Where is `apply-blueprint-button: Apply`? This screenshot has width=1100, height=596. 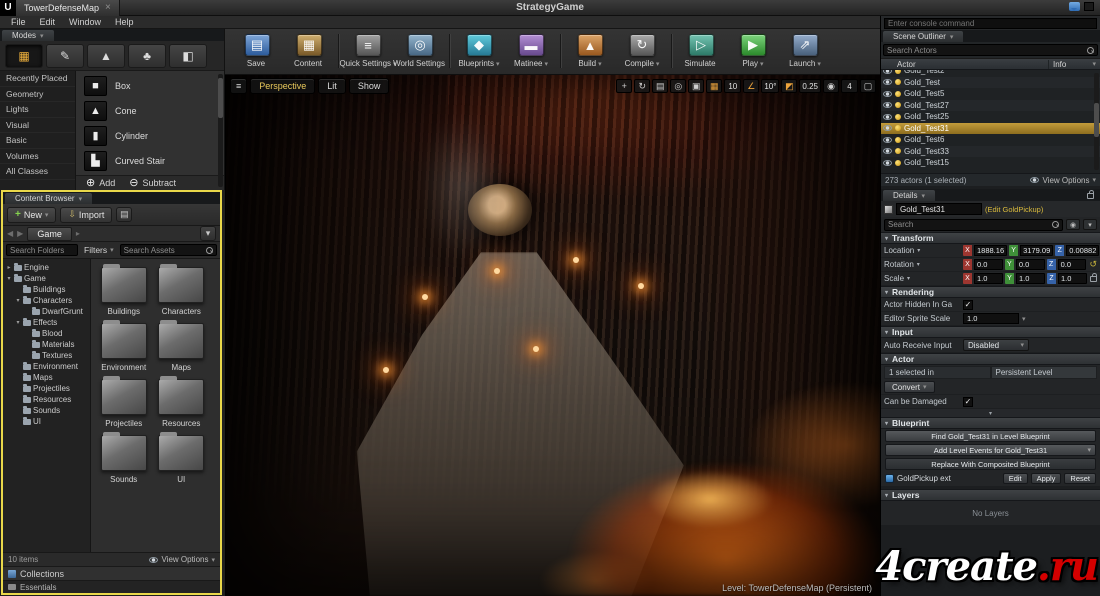
apply-blueprint-button: Apply is located at coordinates (1046, 478).